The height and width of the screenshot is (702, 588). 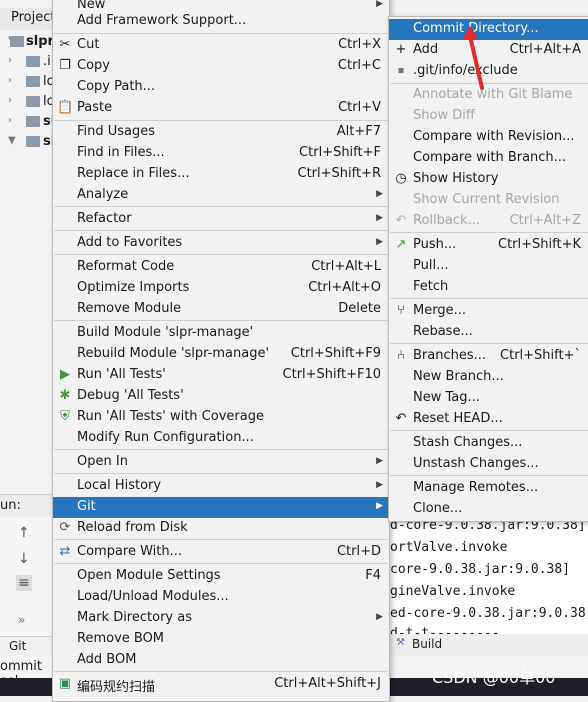 What do you see at coordinates (327, 683) in the screenshot?
I see `menu-item-shortcut: Ctrl+Alt+Shift+J` at bounding box center [327, 683].